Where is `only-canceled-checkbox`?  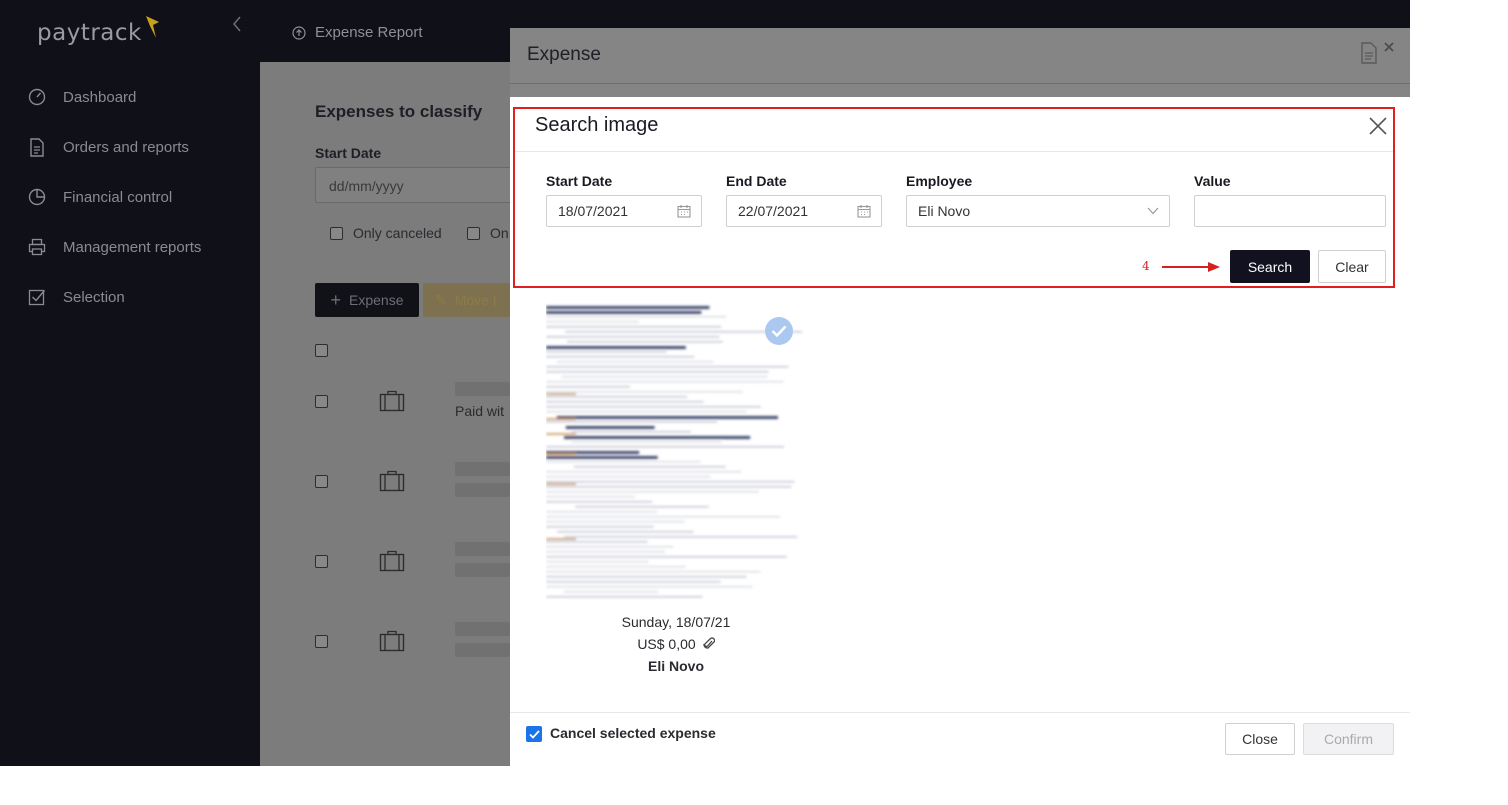 only-canceled-checkbox is located at coordinates (336, 233).